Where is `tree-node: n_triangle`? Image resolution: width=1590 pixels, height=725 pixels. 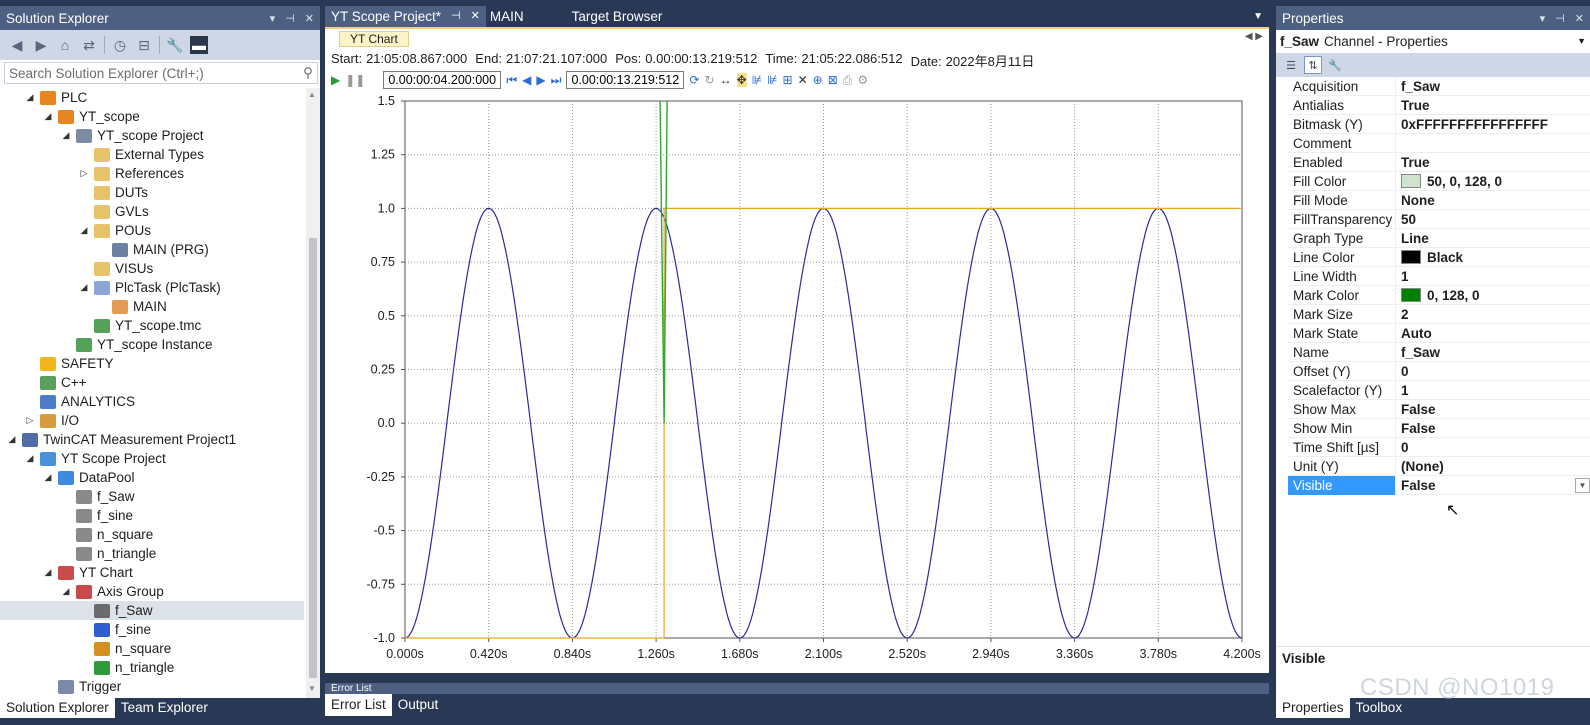 tree-node: n_triangle is located at coordinates (126, 667).